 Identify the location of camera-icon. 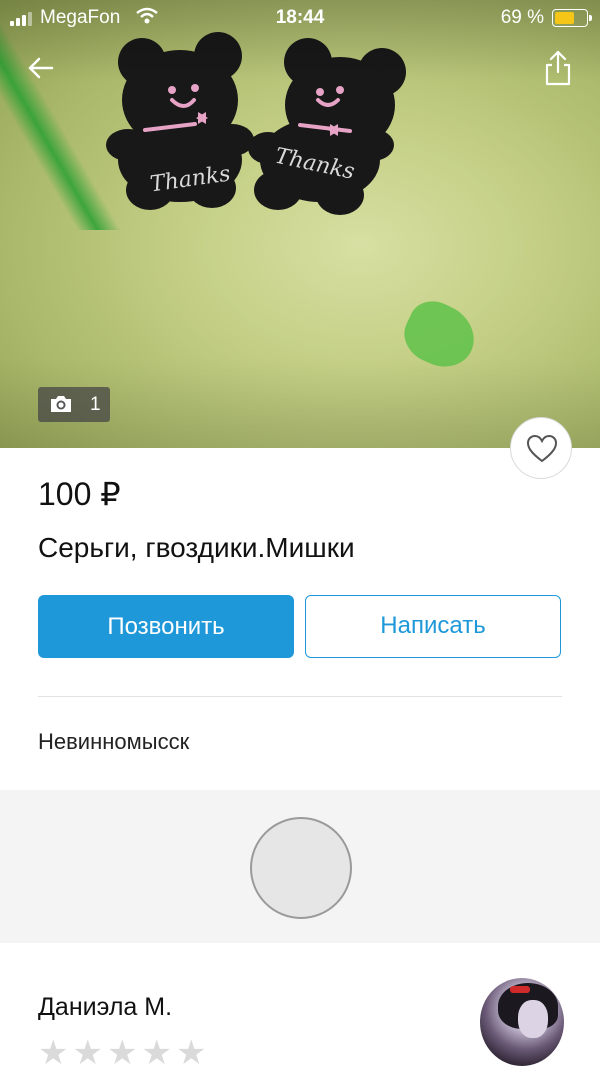
(61, 407).